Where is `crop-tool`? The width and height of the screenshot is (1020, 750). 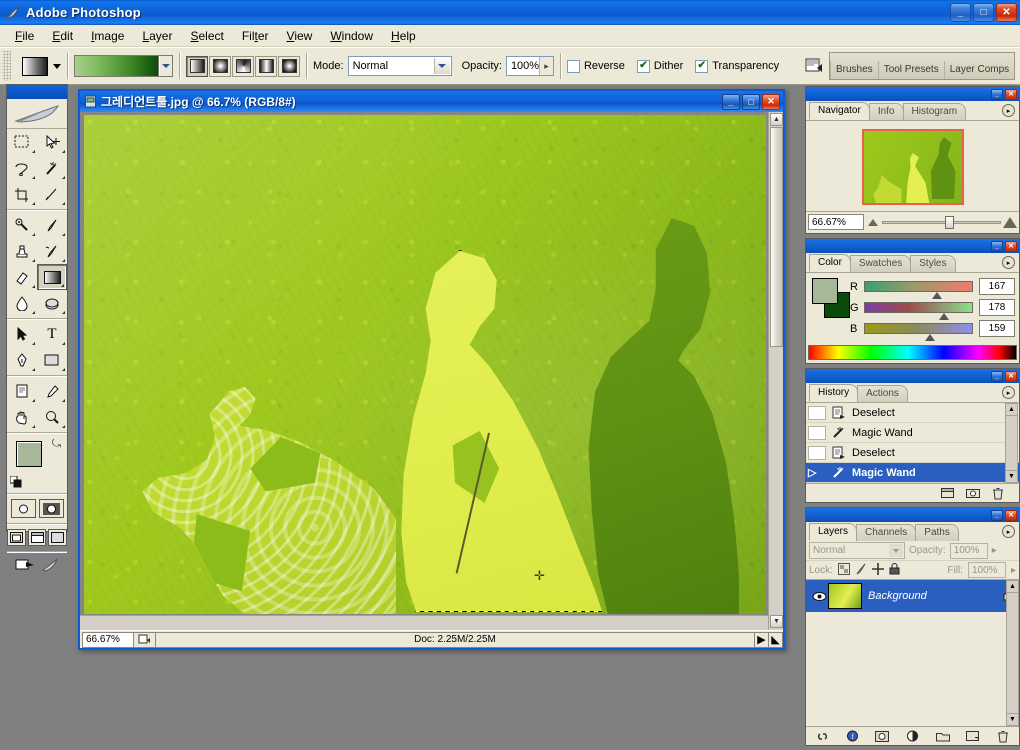
crop-tool is located at coordinates (22, 194).